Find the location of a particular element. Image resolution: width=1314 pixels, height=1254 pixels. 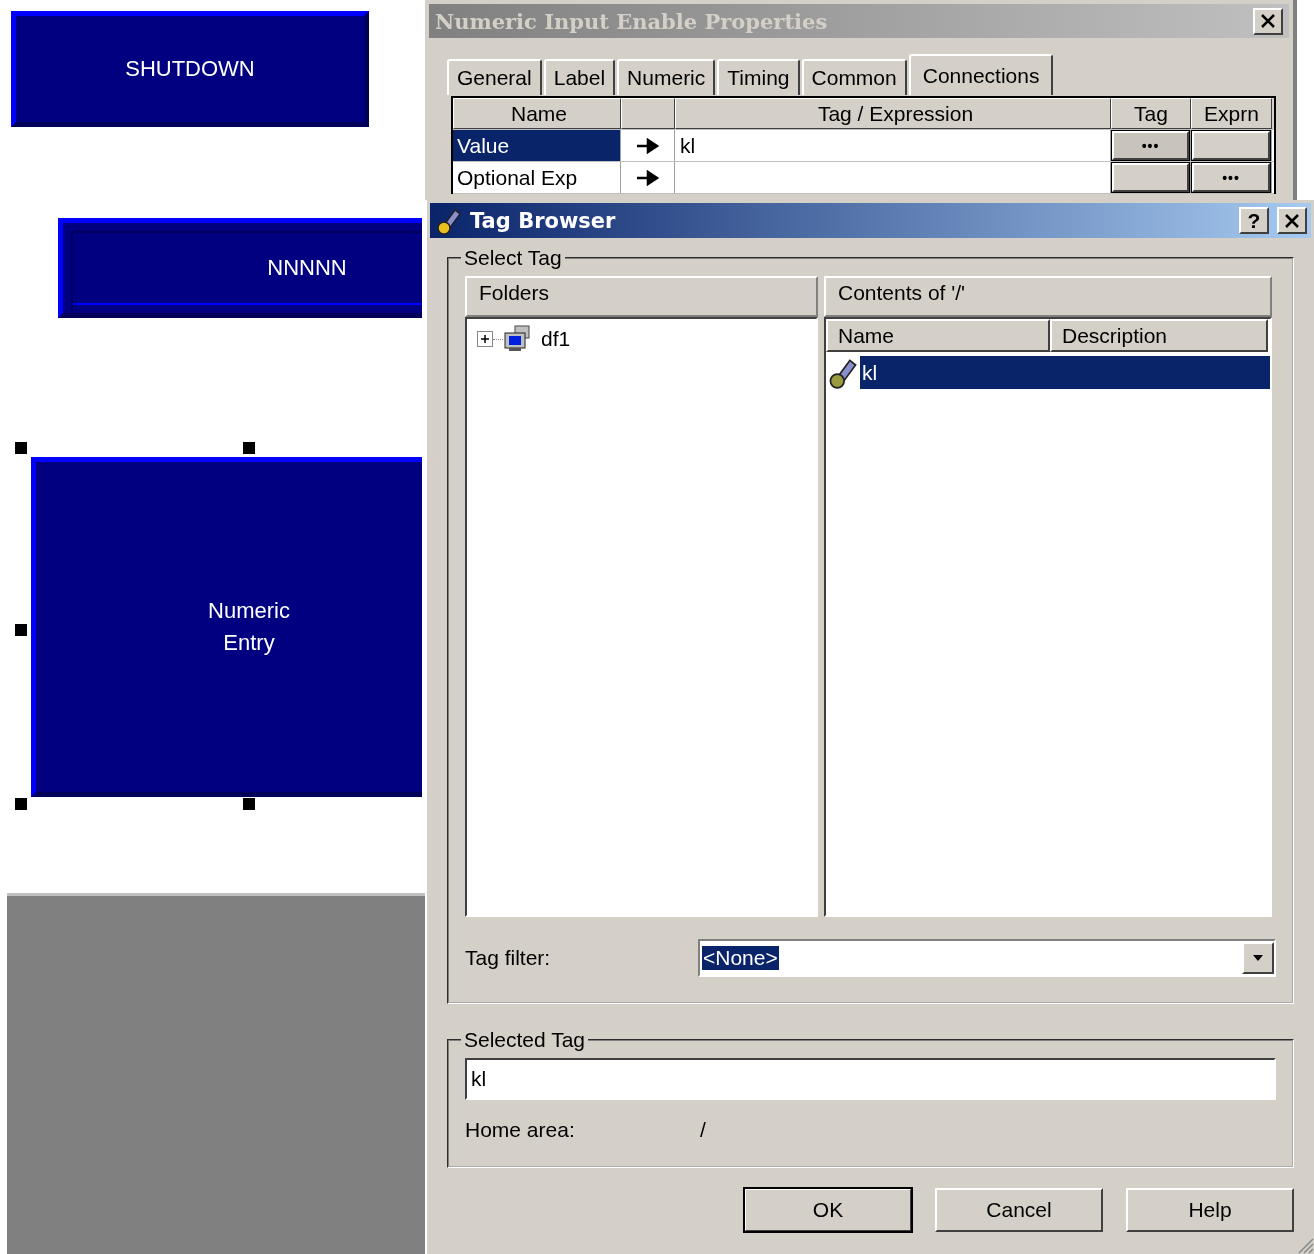

hmi-button: SHUTDOWN is located at coordinates (190, 69).